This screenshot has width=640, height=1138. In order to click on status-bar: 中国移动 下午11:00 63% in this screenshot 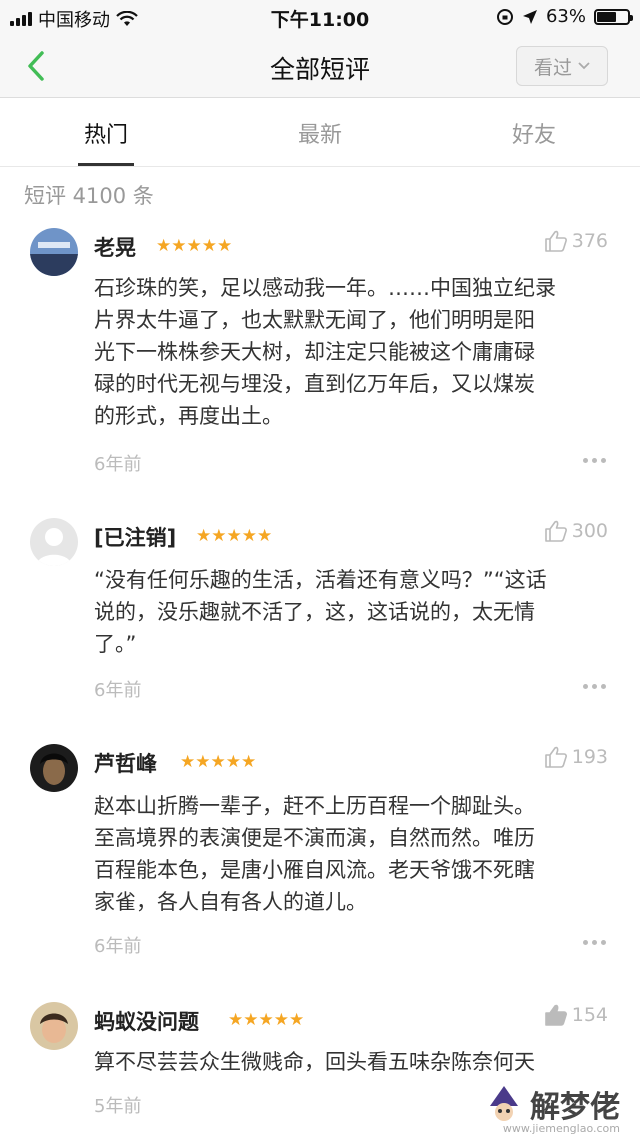, I will do `click(320, 17)`.